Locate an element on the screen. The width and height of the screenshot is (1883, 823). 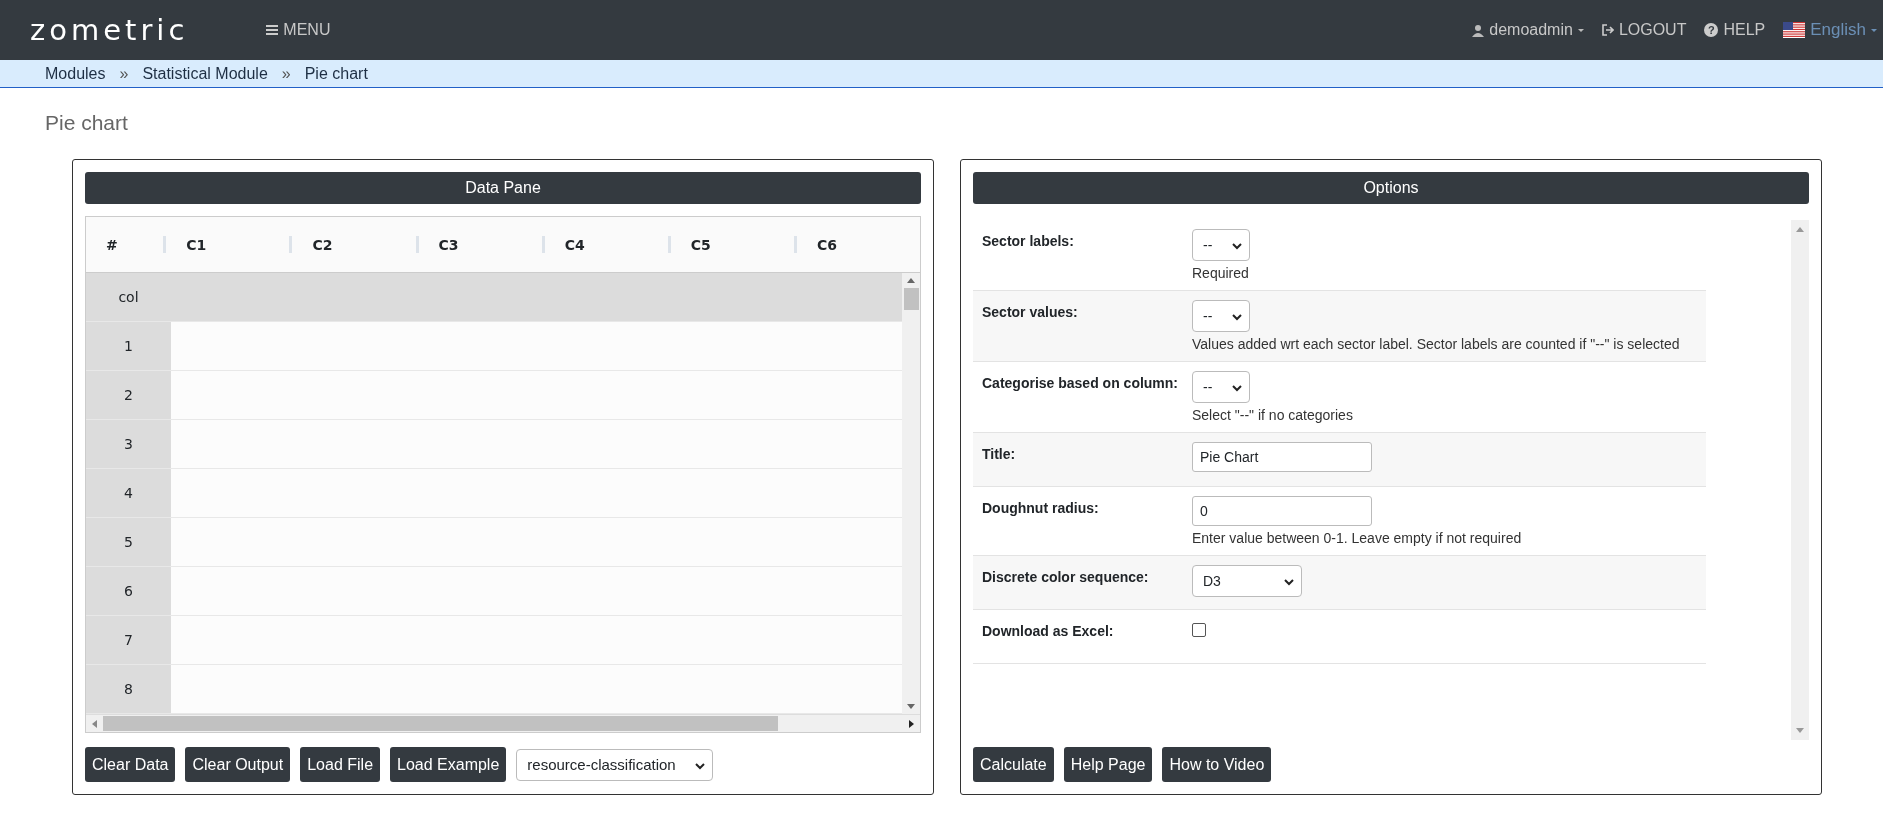
column-header-text: C1 is located at coordinates (196, 244).